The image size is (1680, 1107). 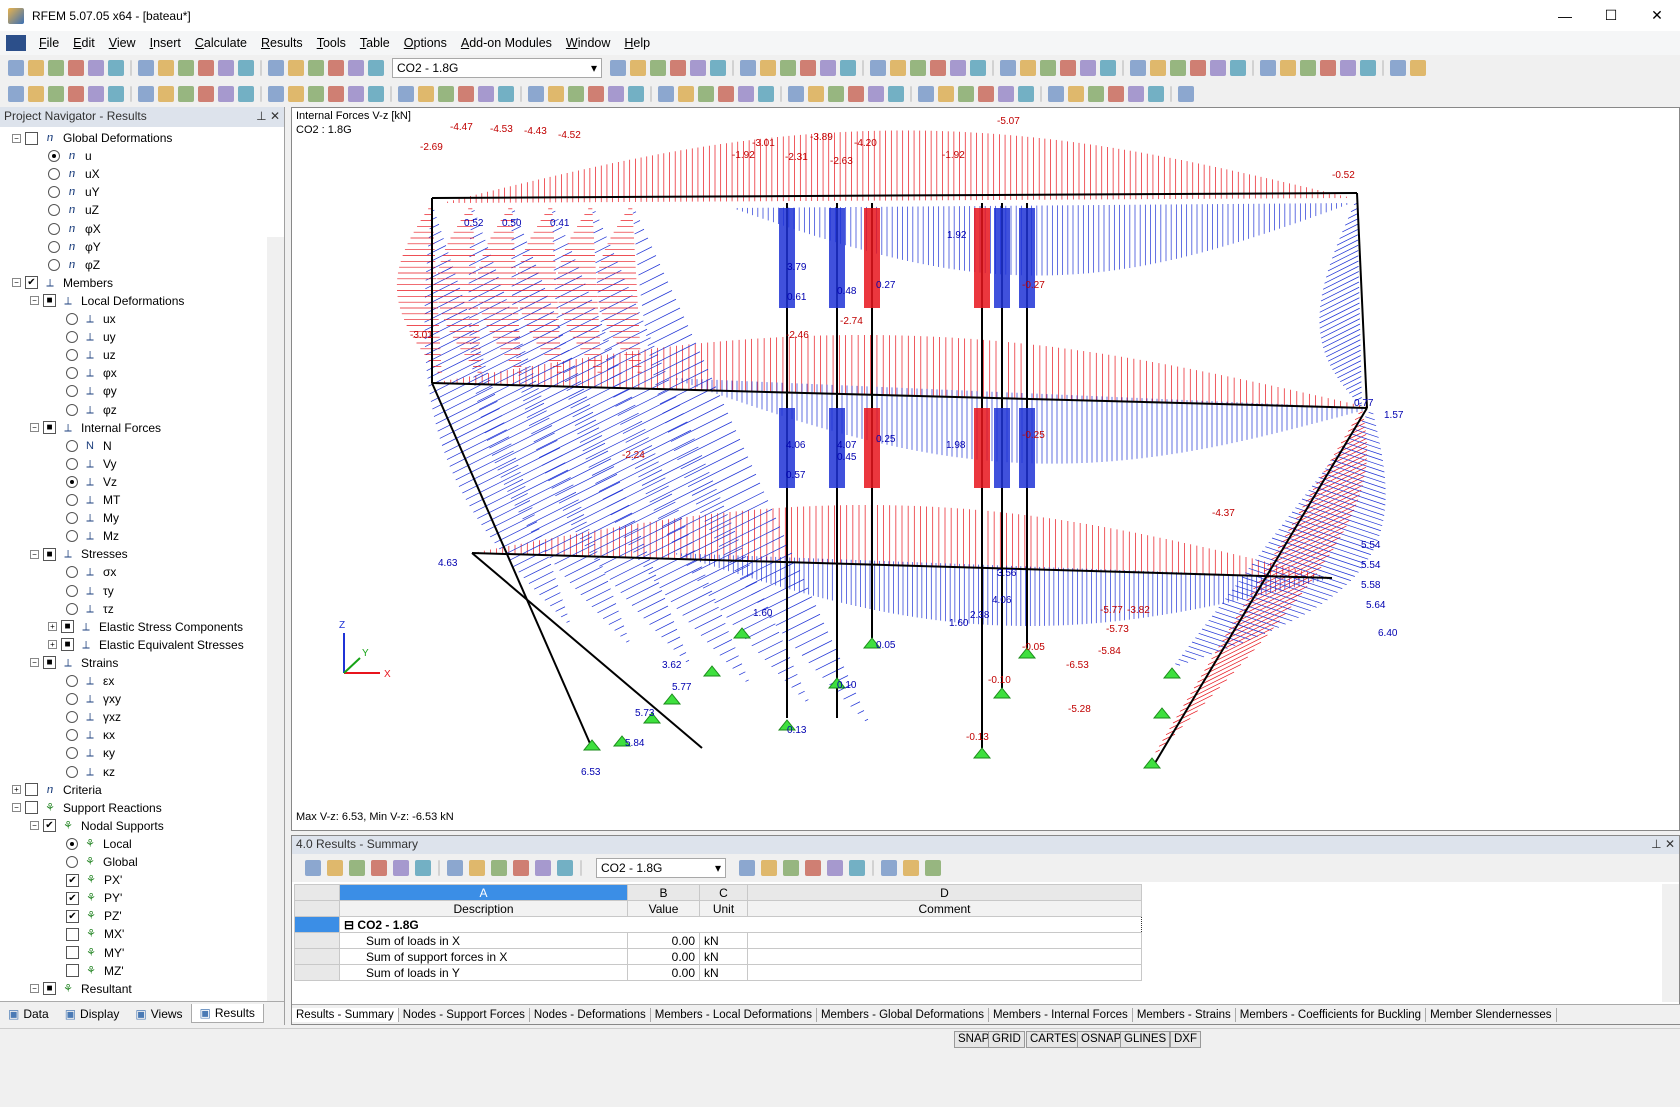 I want to click on menu-tools: Tools, so click(x=331, y=43).